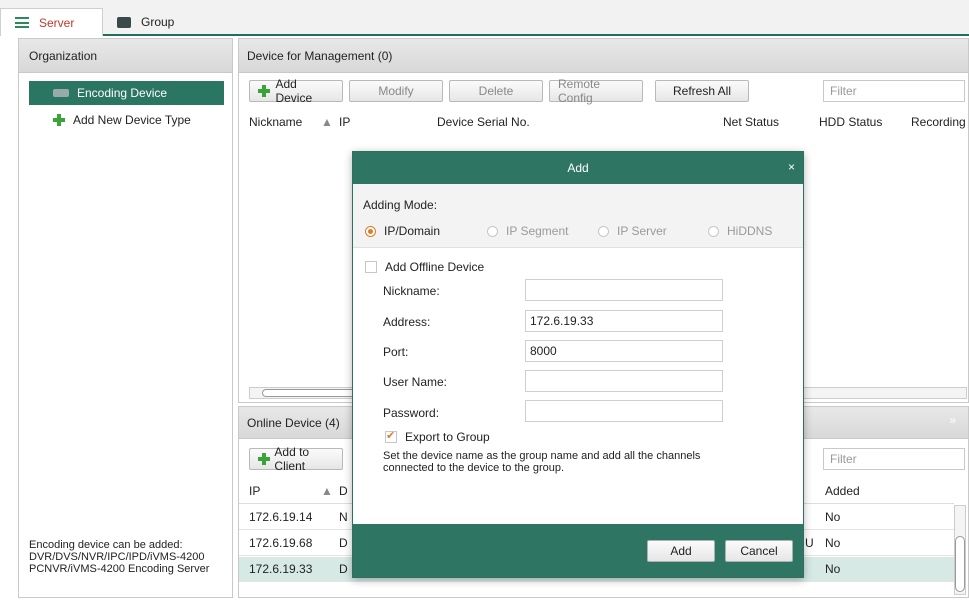 The image size is (969, 600). I want to click on add-to-client-button: Add to Client, so click(296, 459).